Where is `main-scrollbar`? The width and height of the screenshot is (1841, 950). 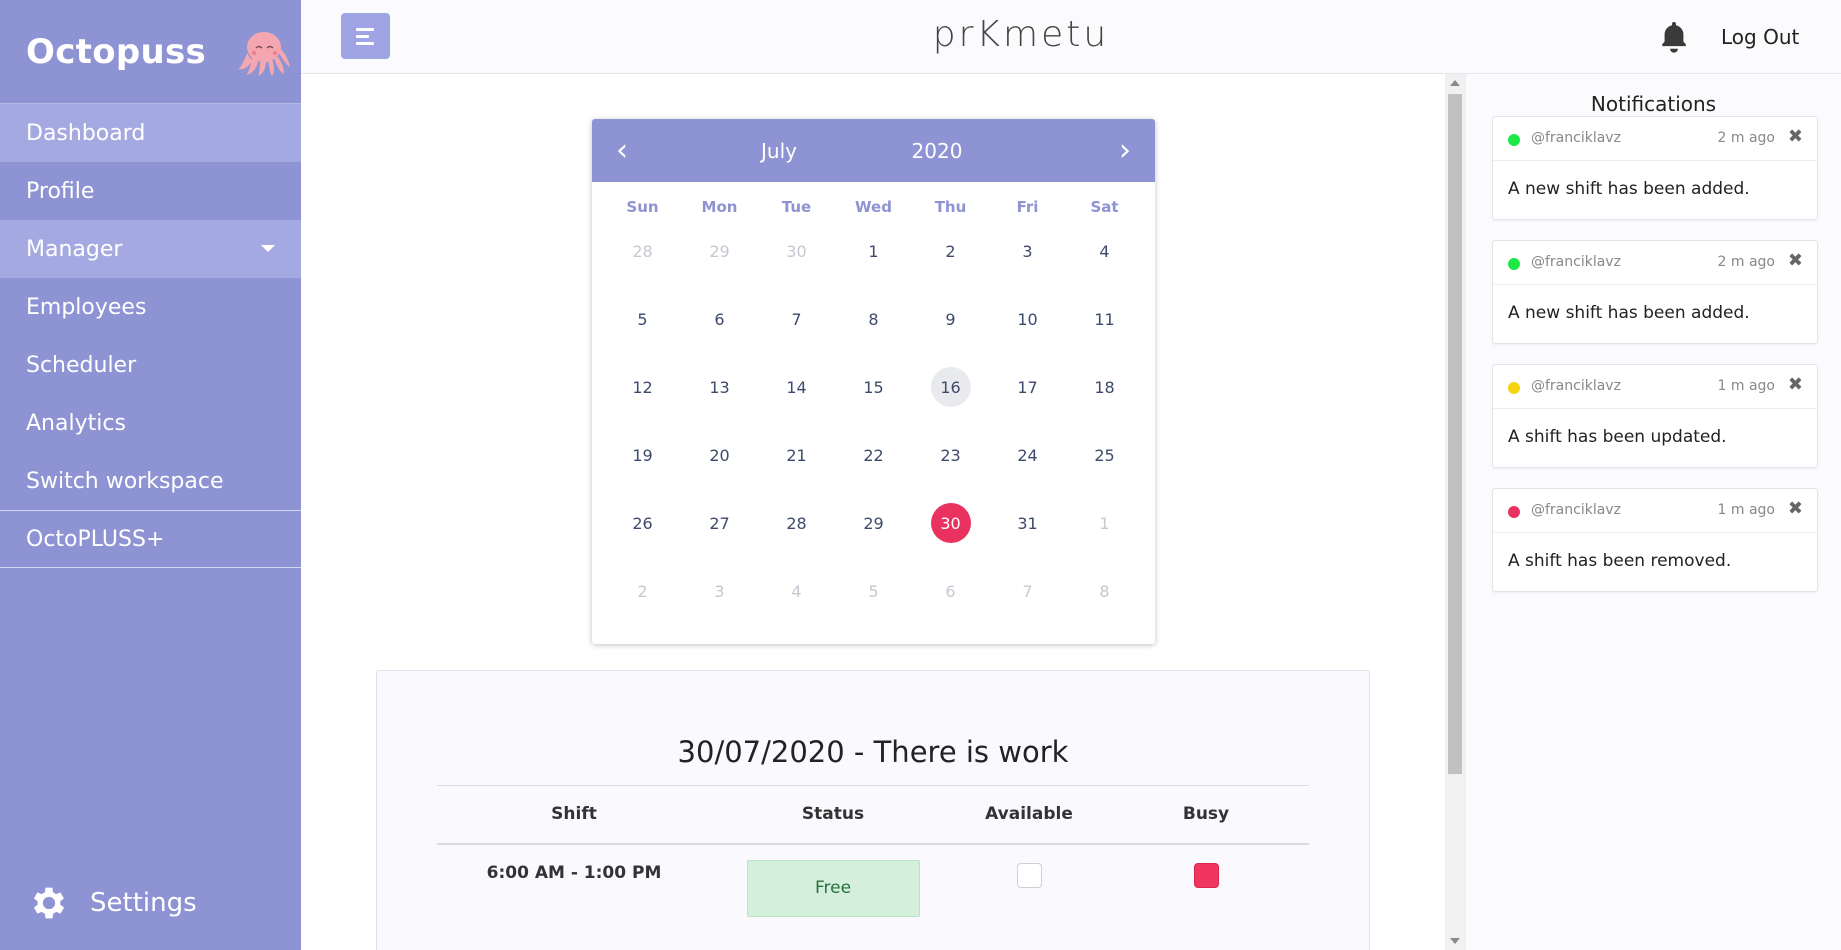
main-scrollbar is located at coordinates (1455, 512).